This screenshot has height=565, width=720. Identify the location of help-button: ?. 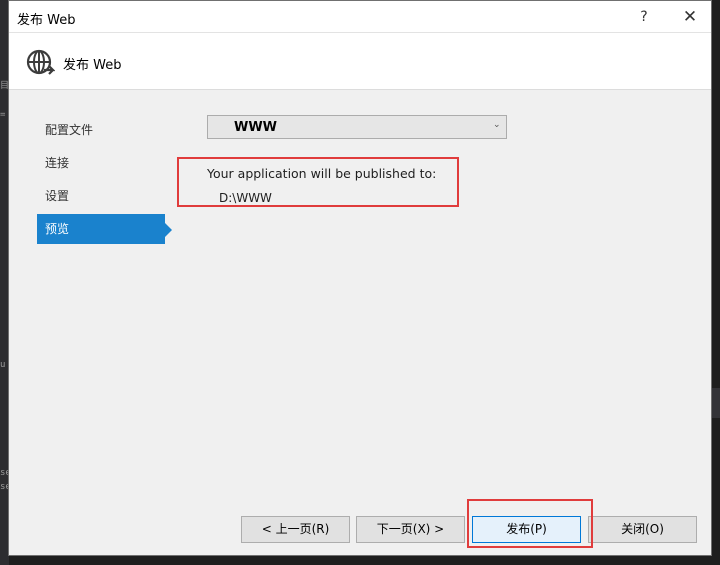
(644, 17).